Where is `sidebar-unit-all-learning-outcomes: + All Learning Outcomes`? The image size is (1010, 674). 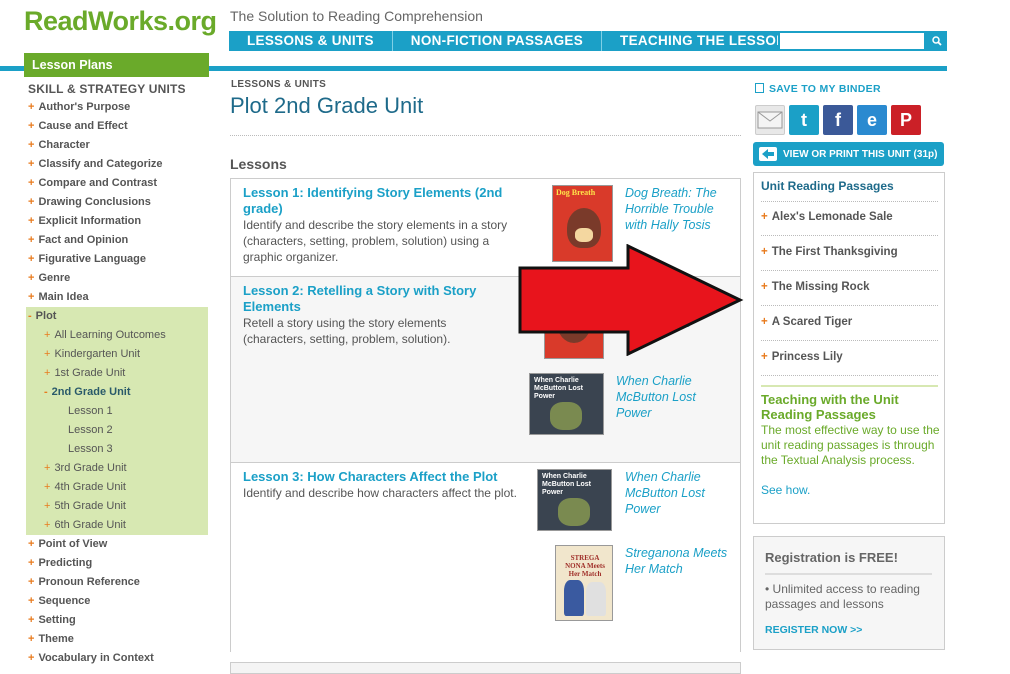 sidebar-unit-all-learning-outcomes: + All Learning Outcomes is located at coordinates (117, 335).